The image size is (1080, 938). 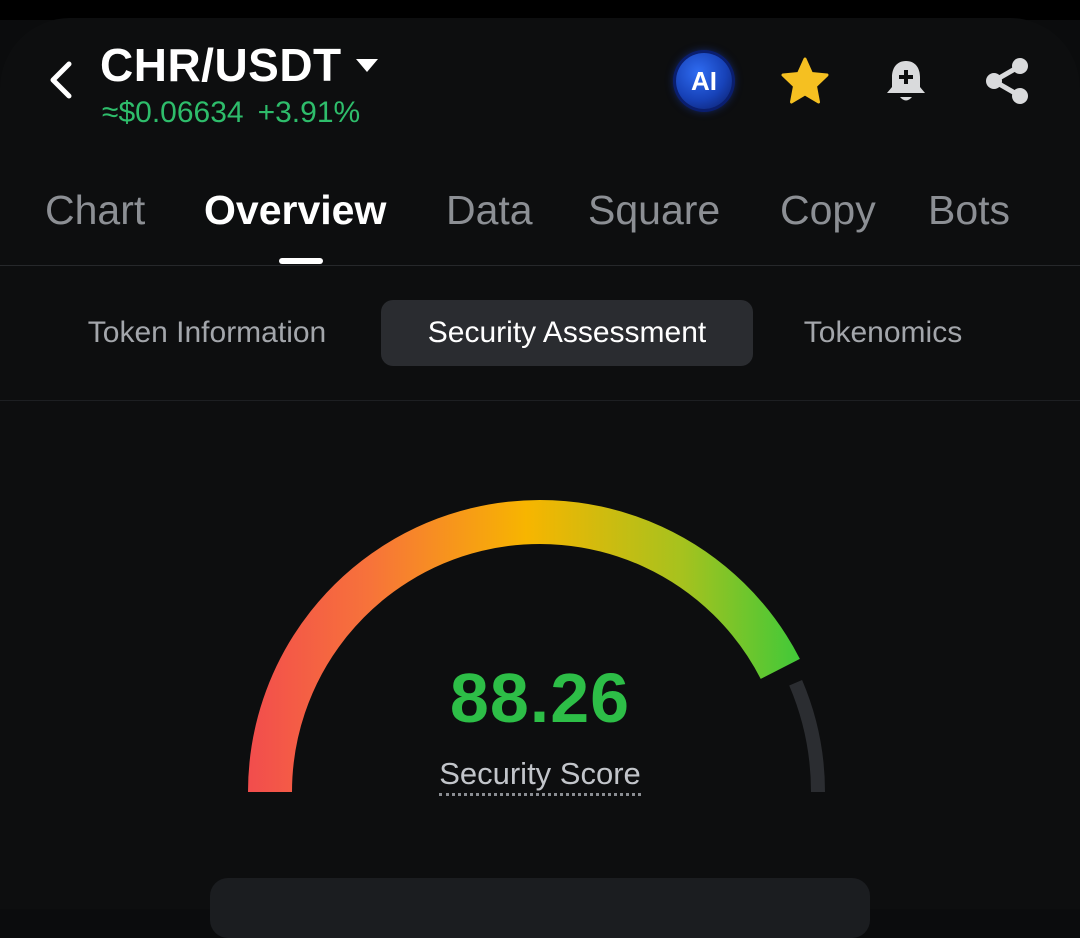 What do you see at coordinates (540, 698) in the screenshot?
I see `security-score-value: 88.26` at bounding box center [540, 698].